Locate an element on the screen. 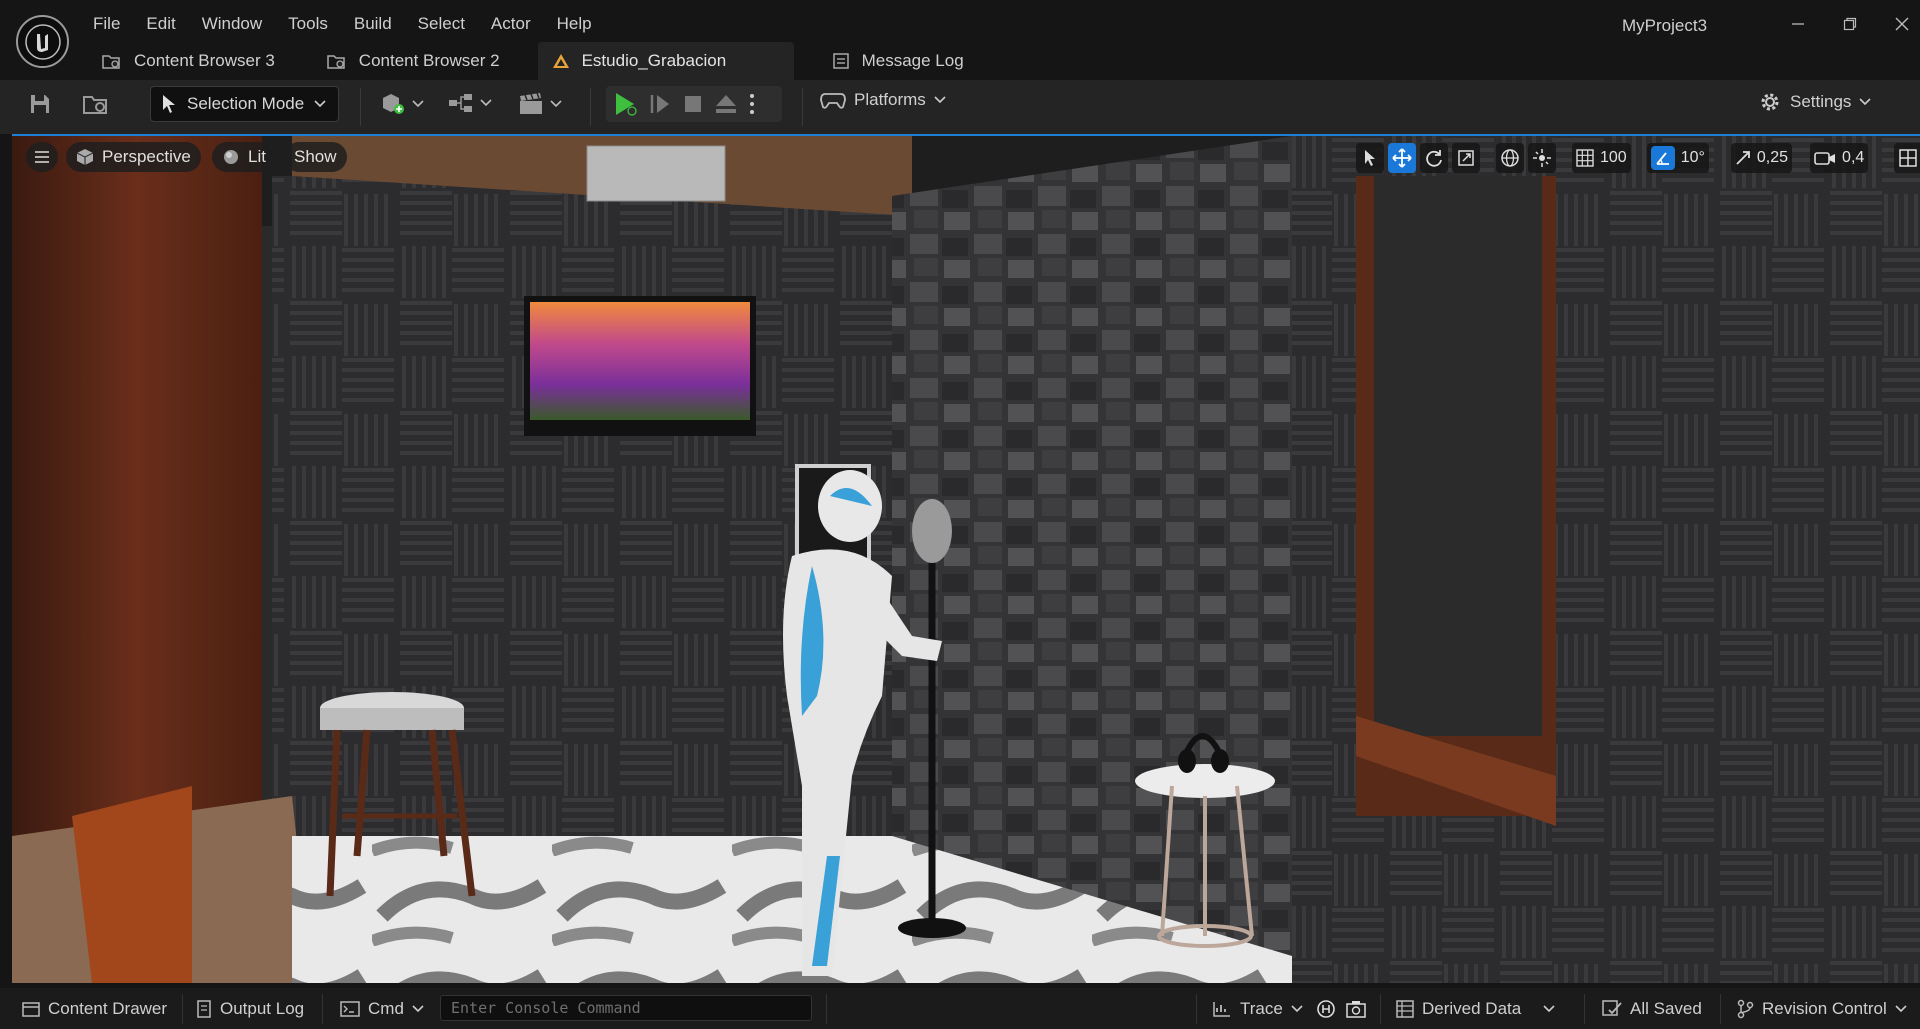 This screenshot has width=1920, height=1029. rotation-snap-button: 10° is located at coordinates (1677, 158).